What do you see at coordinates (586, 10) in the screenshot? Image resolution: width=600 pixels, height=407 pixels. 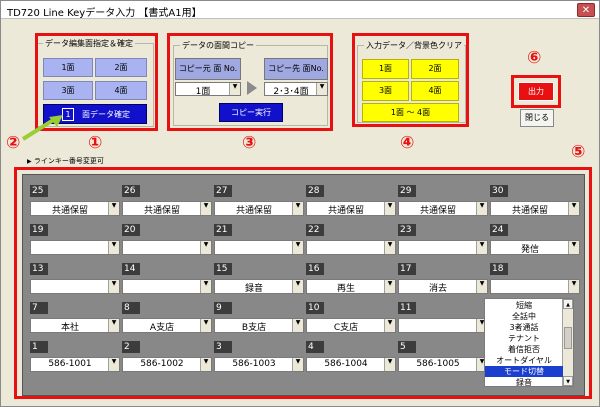 I see `window-close-button: ✕` at bounding box center [586, 10].